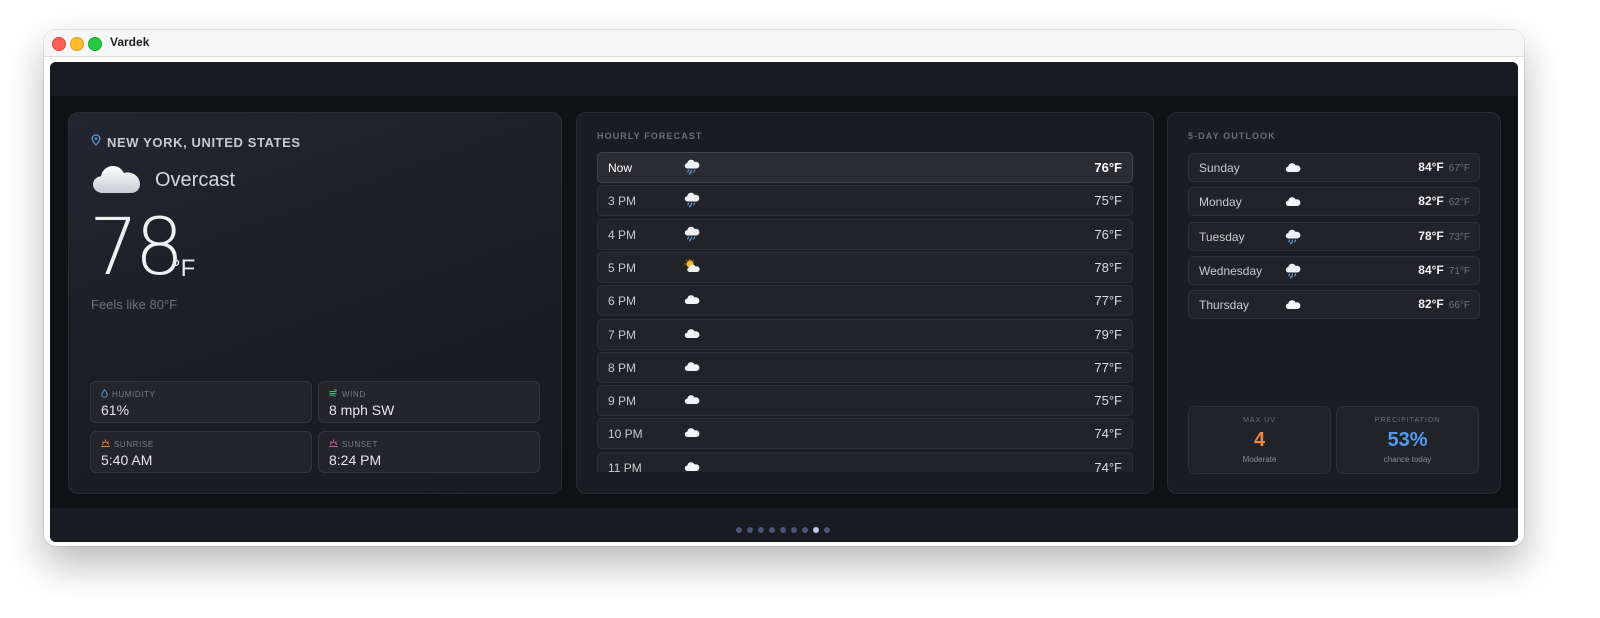 The height and width of the screenshot is (618, 1600). I want to click on hour-time: 7 PM, so click(622, 334).